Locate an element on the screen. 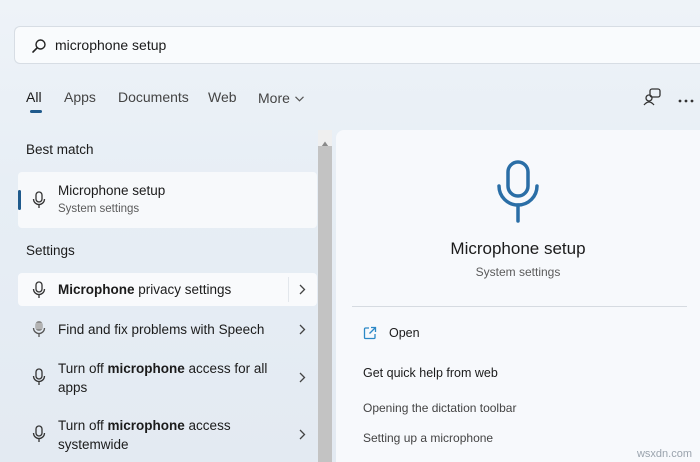 This screenshot has height=462, width=700. setting-speech-troubleshoot: Find and fix problems with Speech is located at coordinates (167, 329).